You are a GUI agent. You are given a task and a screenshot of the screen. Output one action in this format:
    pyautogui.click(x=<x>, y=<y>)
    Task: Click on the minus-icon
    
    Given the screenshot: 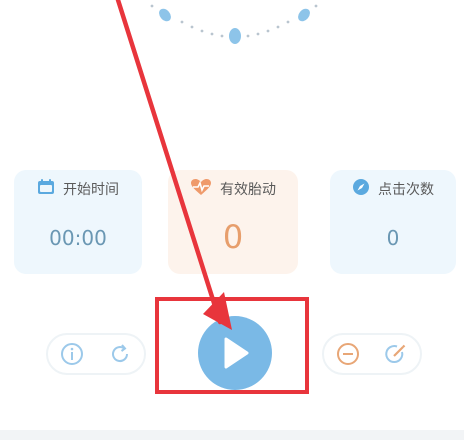 What is the action you would take?
    pyautogui.click(x=348, y=354)
    